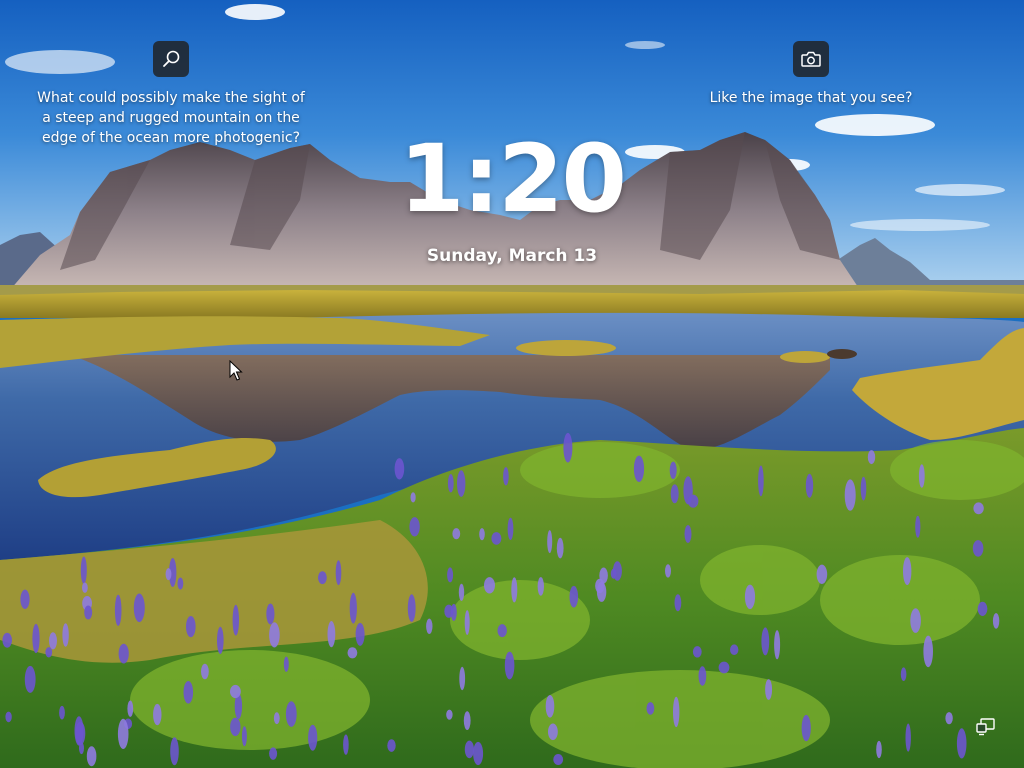 The width and height of the screenshot is (1024, 768). What do you see at coordinates (513, 179) in the screenshot?
I see `lock-screen-clock: 1:20` at bounding box center [513, 179].